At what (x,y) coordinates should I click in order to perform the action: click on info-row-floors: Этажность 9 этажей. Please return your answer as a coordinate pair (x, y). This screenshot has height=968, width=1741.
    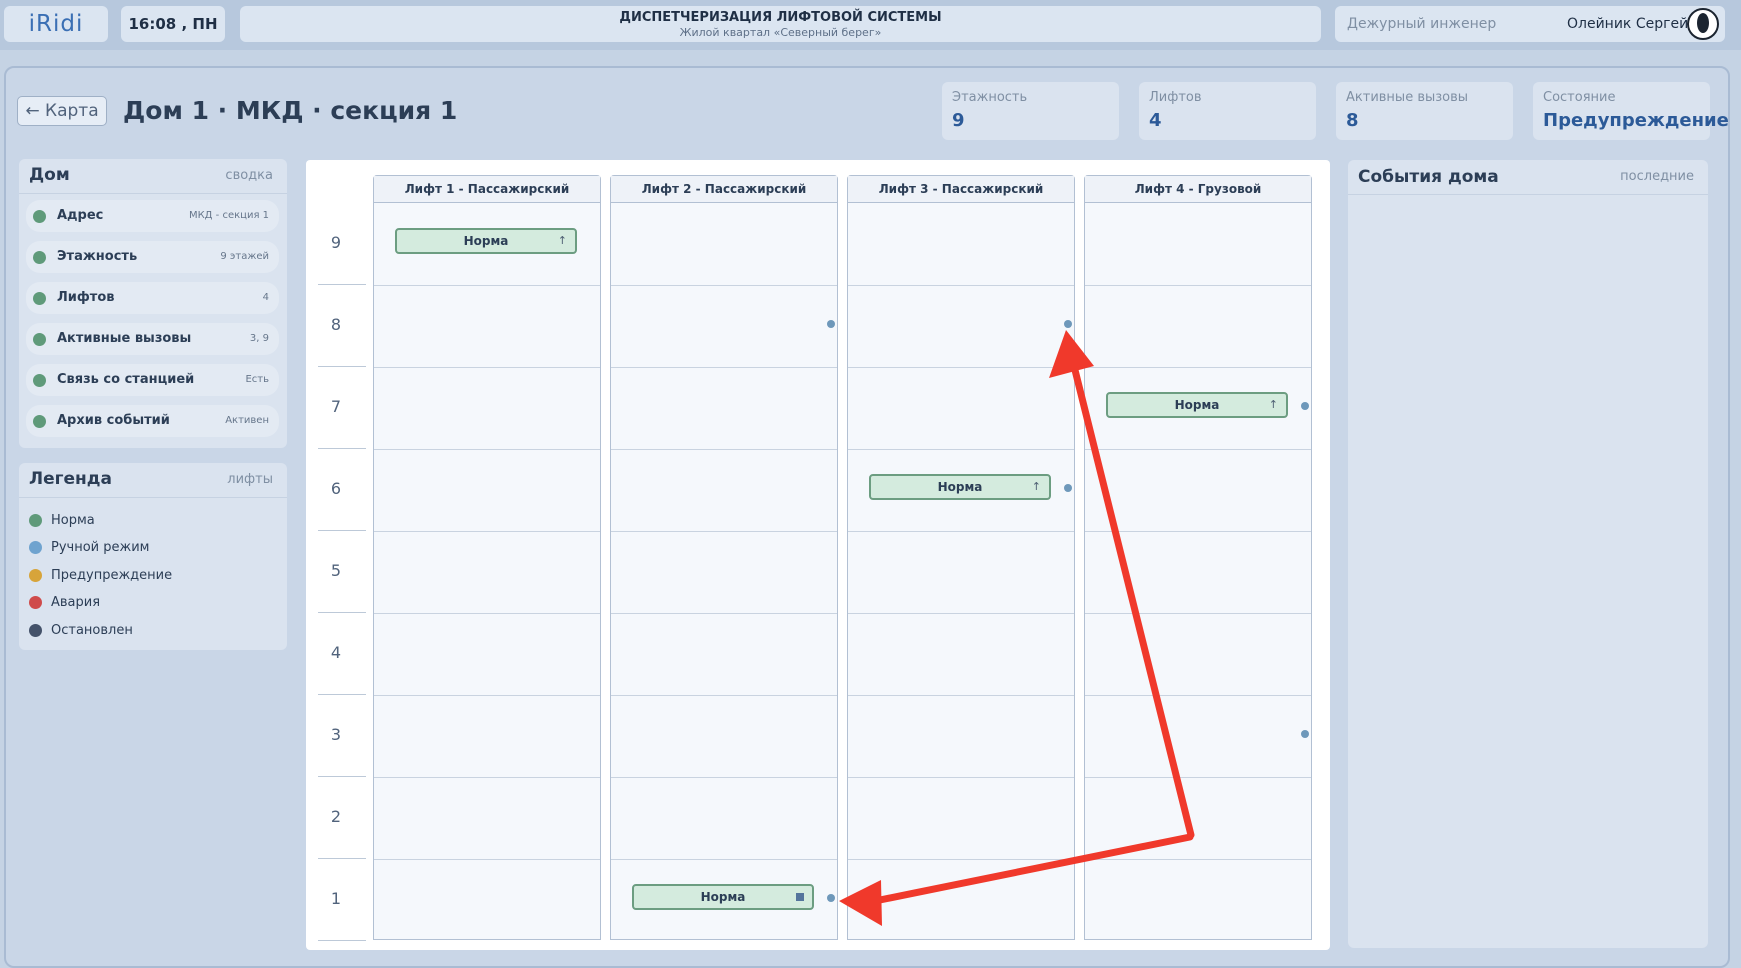
    Looking at the image, I should click on (152, 257).